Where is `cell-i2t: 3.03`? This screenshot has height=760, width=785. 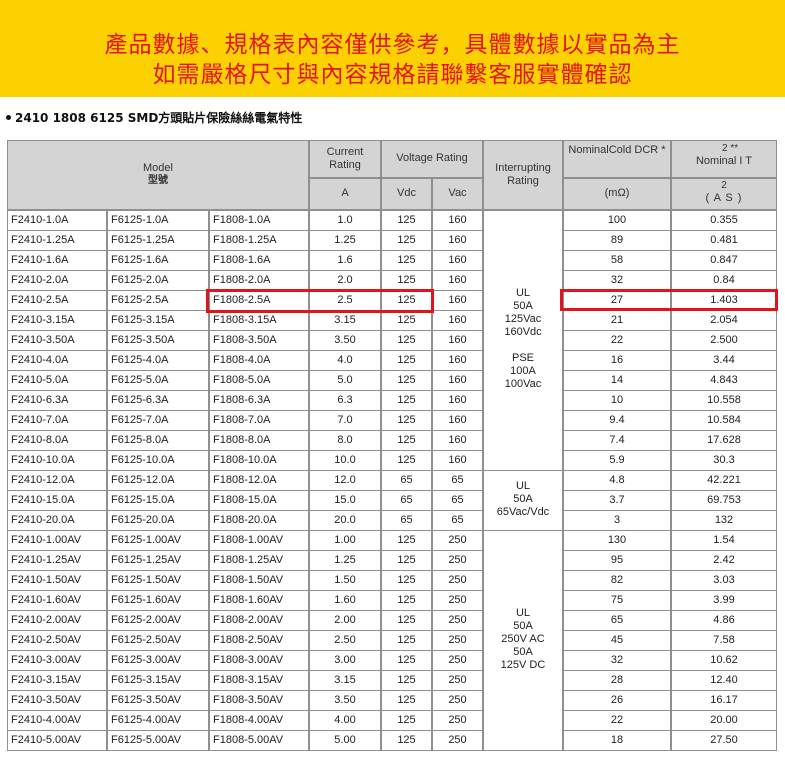 cell-i2t: 3.03 is located at coordinates (724, 580).